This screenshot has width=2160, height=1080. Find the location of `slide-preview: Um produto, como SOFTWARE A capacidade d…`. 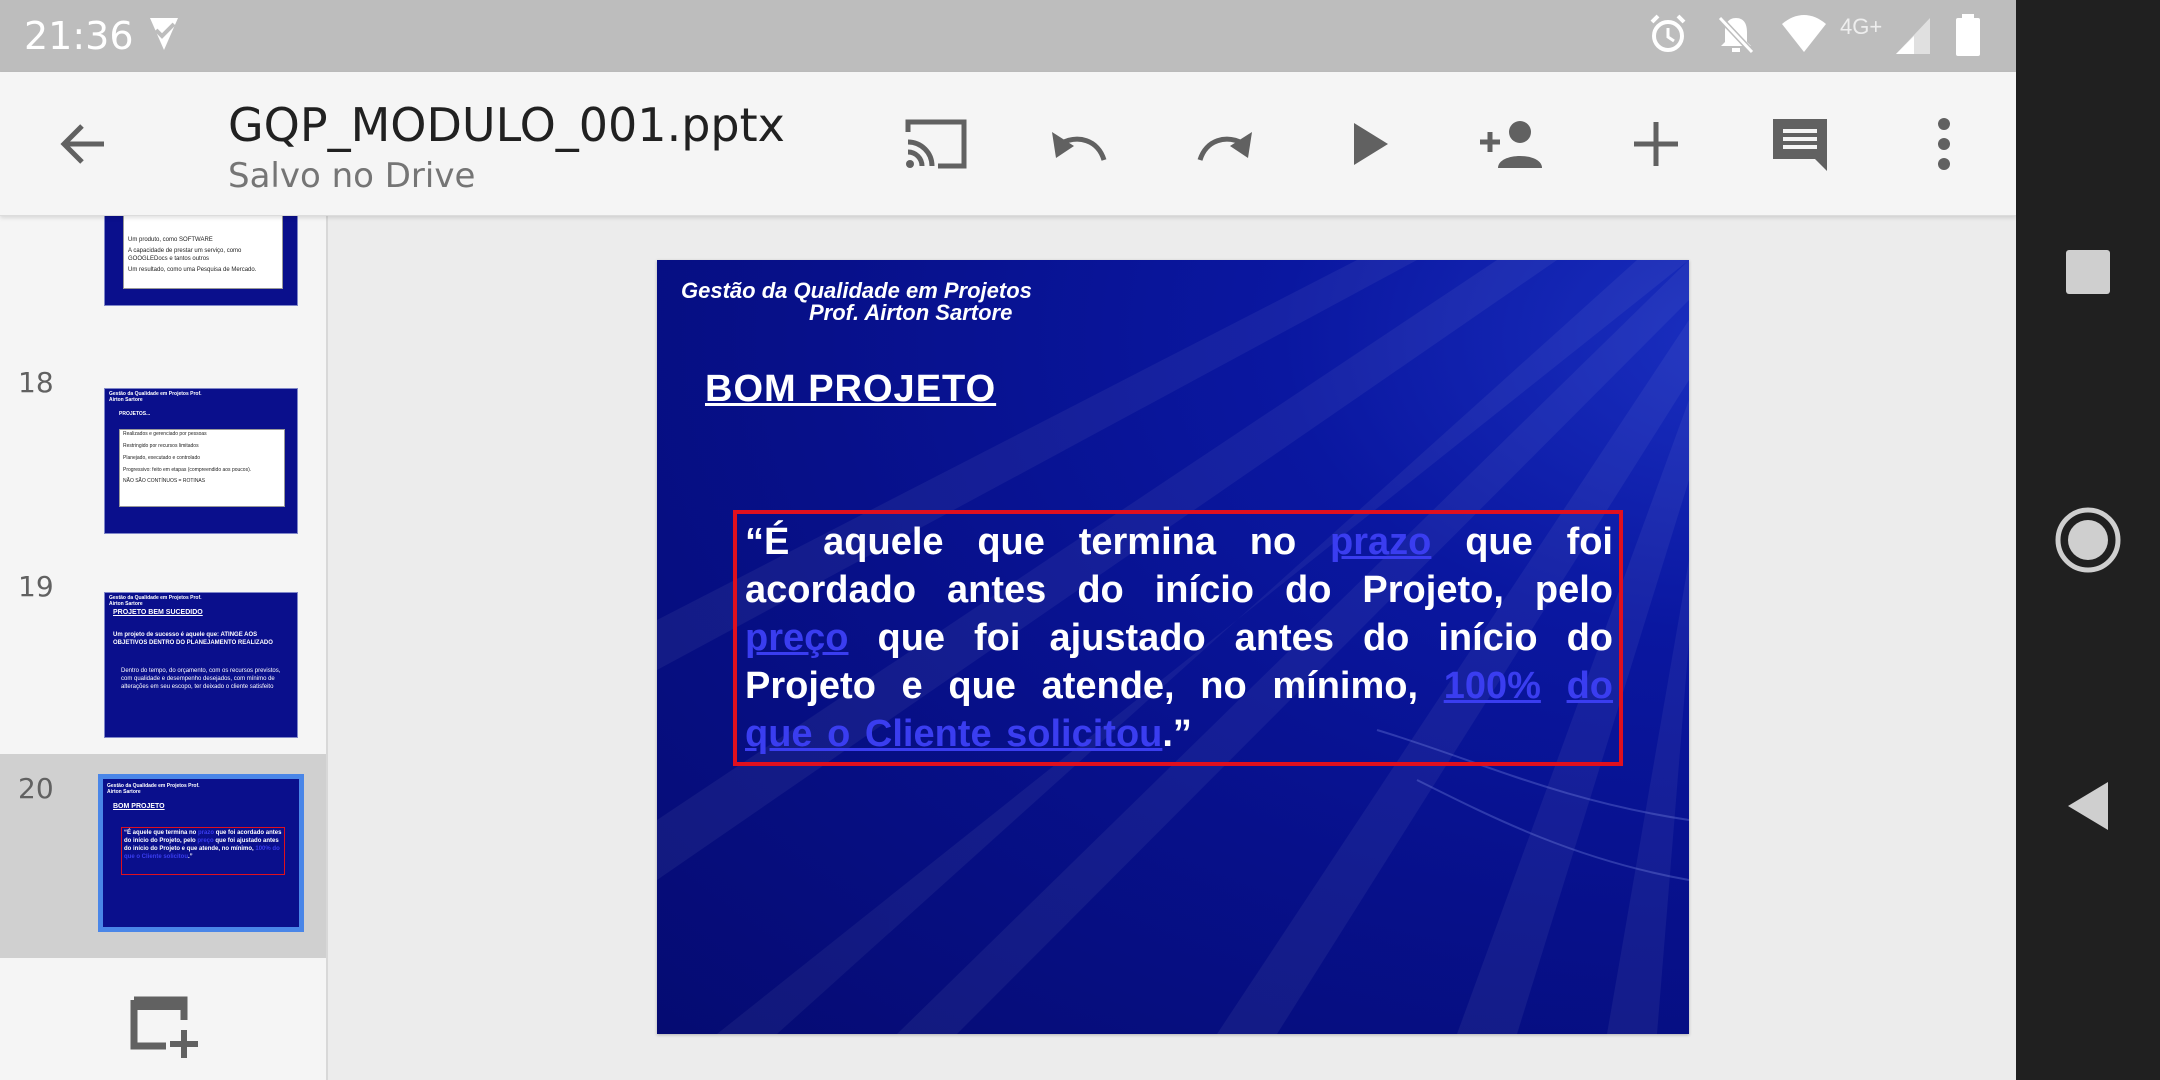

slide-preview: Um produto, como SOFTWARE A capacidade d… is located at coordinates (201, 261).